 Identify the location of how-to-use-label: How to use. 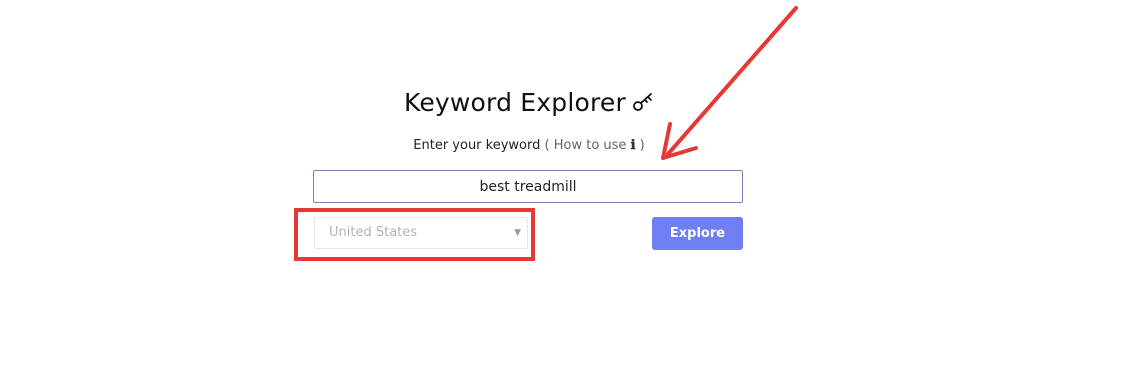
(590, 145).